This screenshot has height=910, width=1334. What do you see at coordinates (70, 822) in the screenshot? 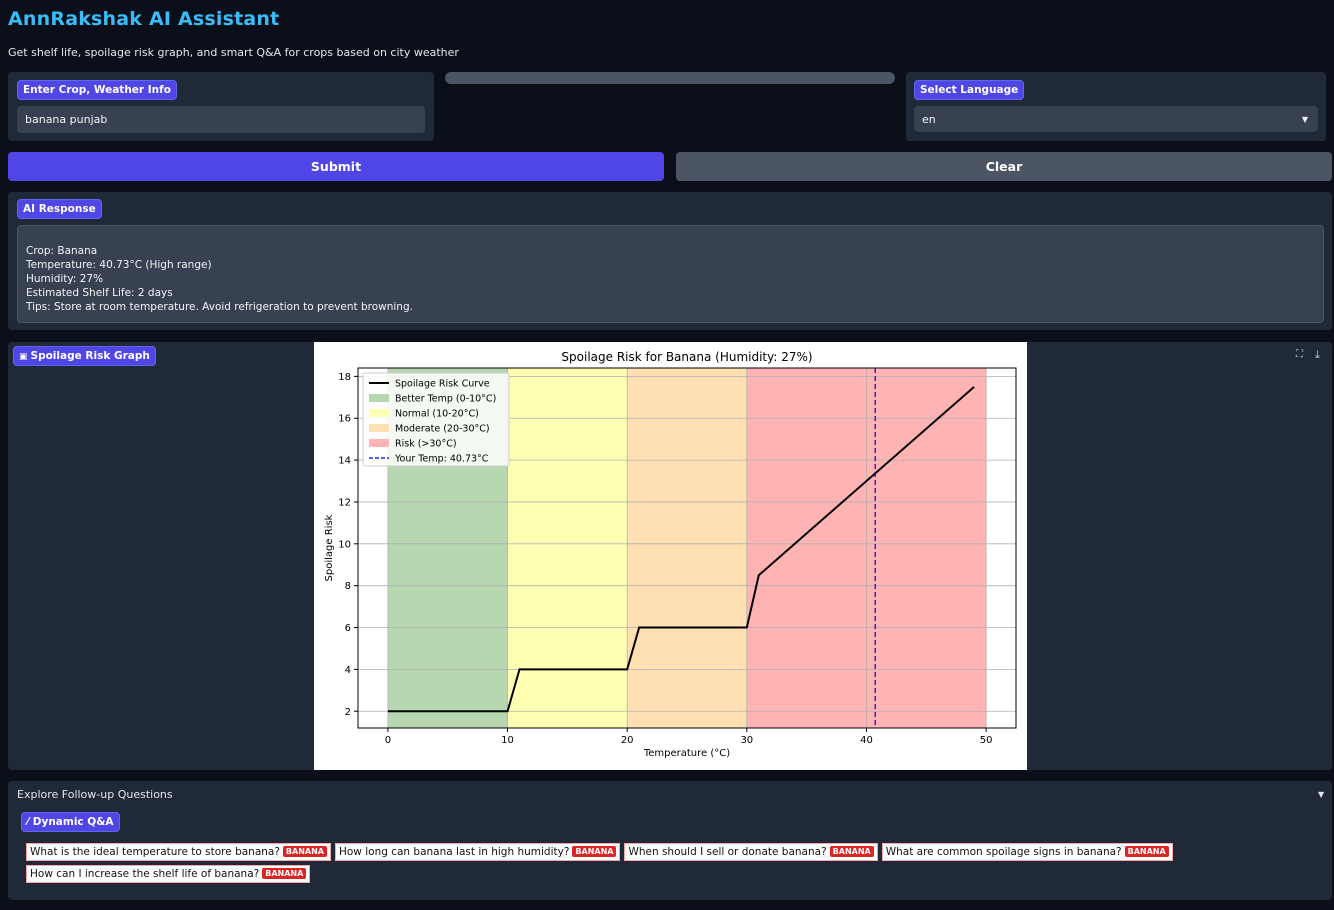
I see `dynamic-qa-label: ⁄ Dynamic Q&A` at bounding box center [70, 822].